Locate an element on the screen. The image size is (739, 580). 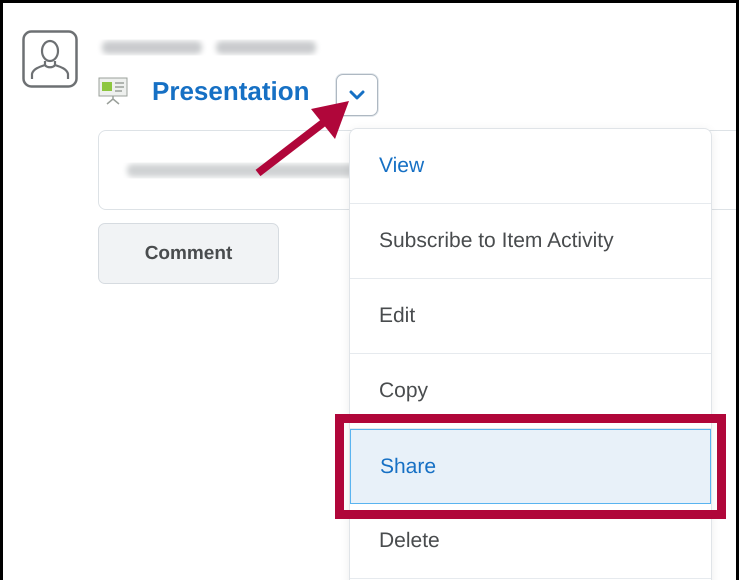
chevron-icon is located at coordinates (356, 95).